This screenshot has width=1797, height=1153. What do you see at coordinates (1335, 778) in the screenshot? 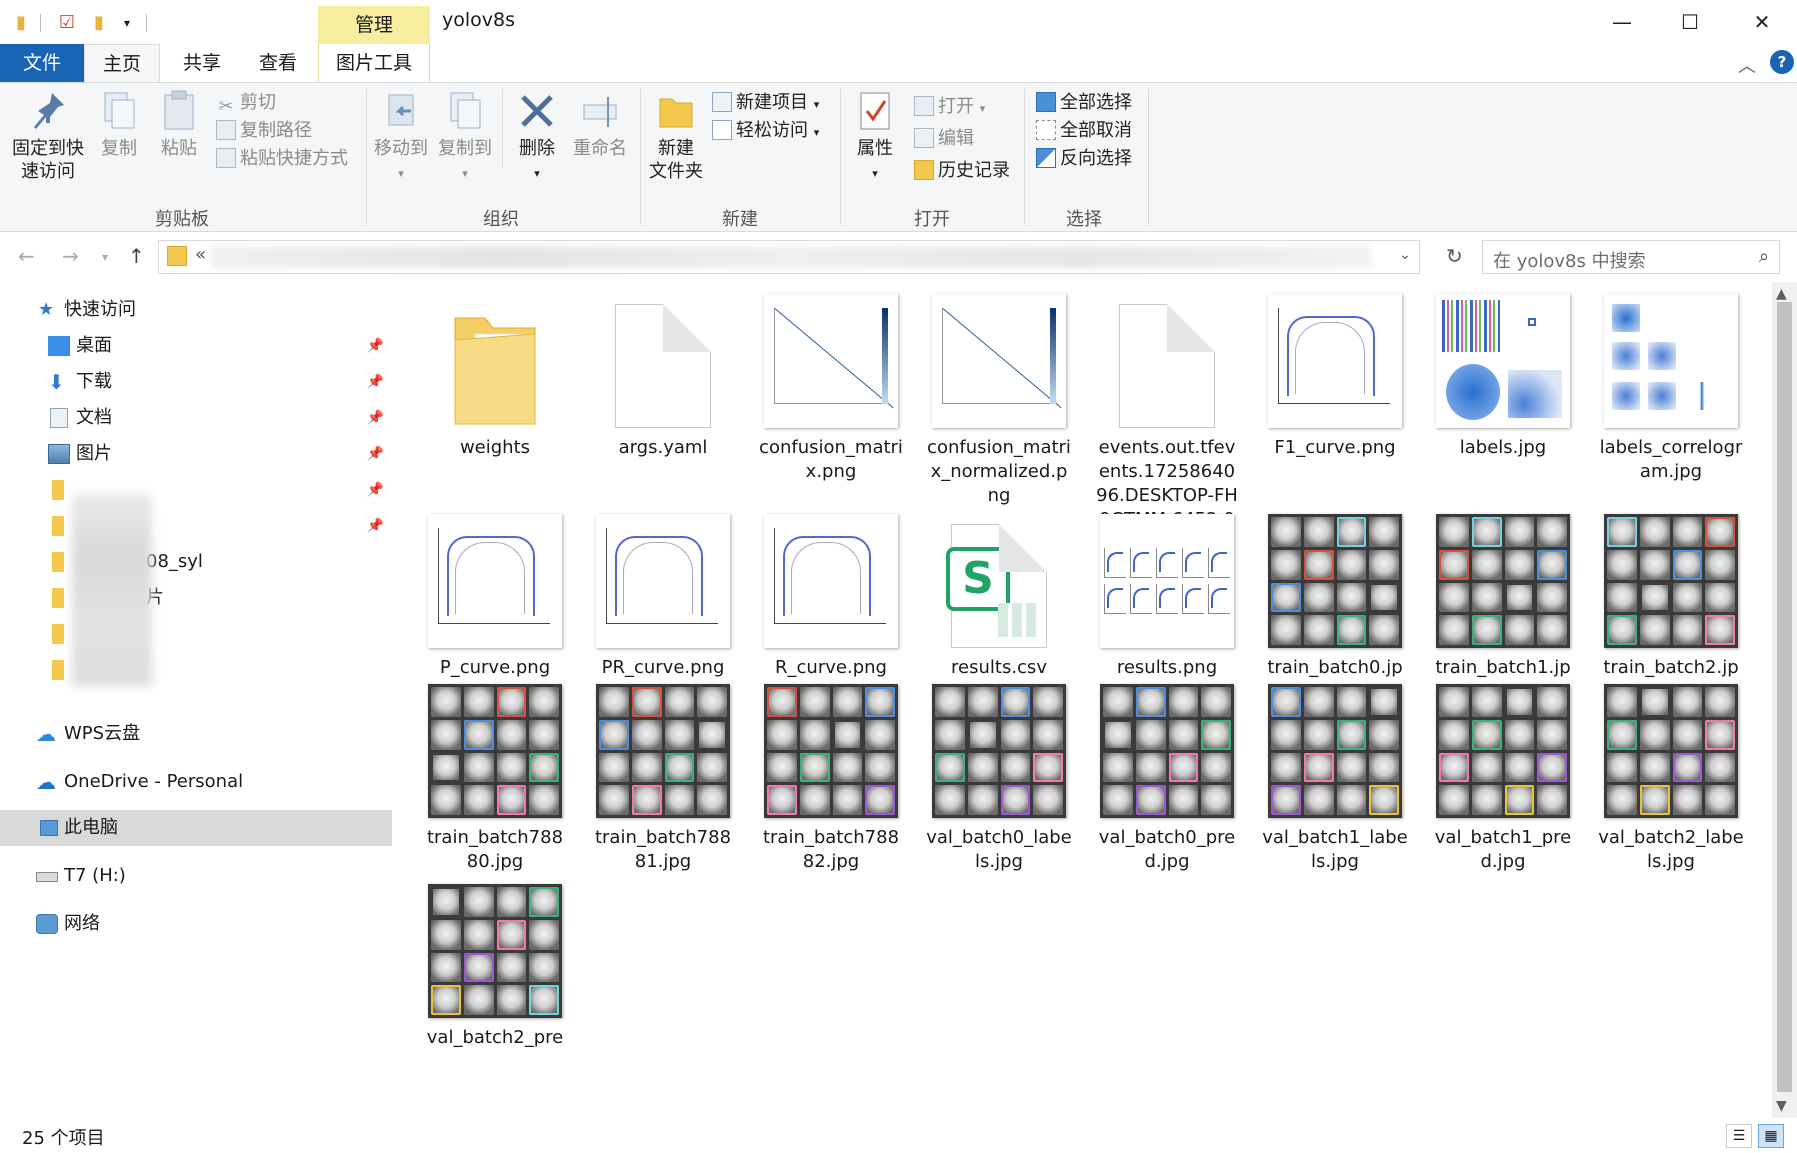
I see `file-item: val_batch1_labels.jpg` at bounding box center [1335, 778].